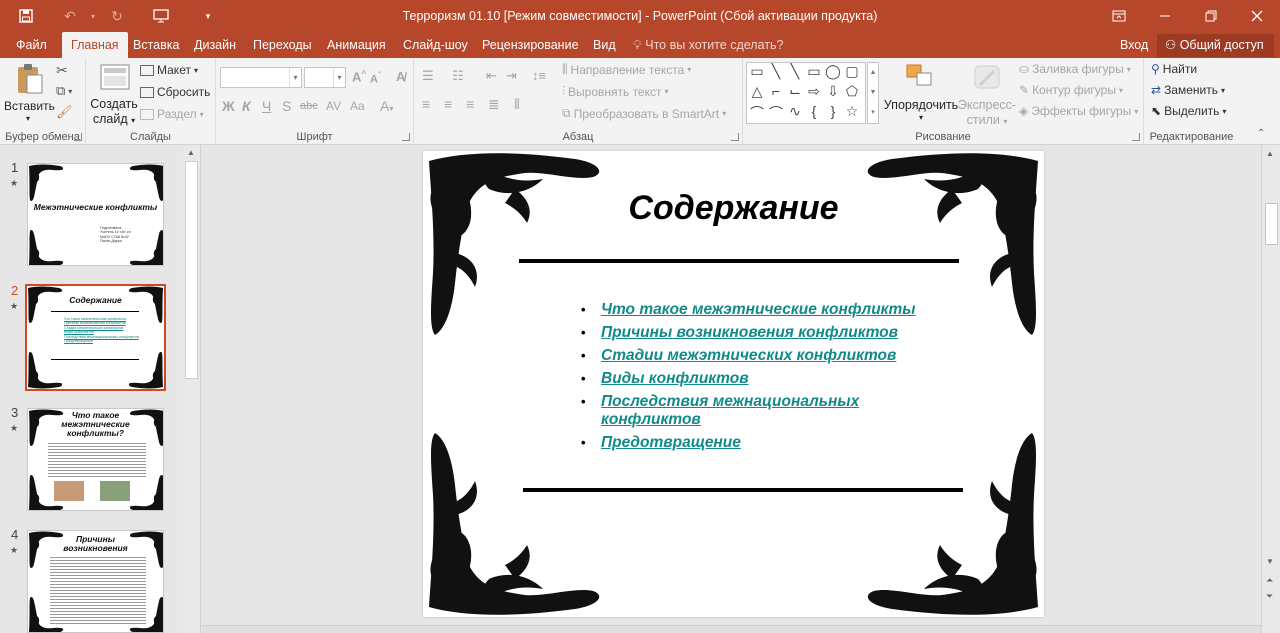 The height and width of the screenshot is (633, 1280). I want to click on font-size-dropdown-icon: ▾, so click(339, 77).